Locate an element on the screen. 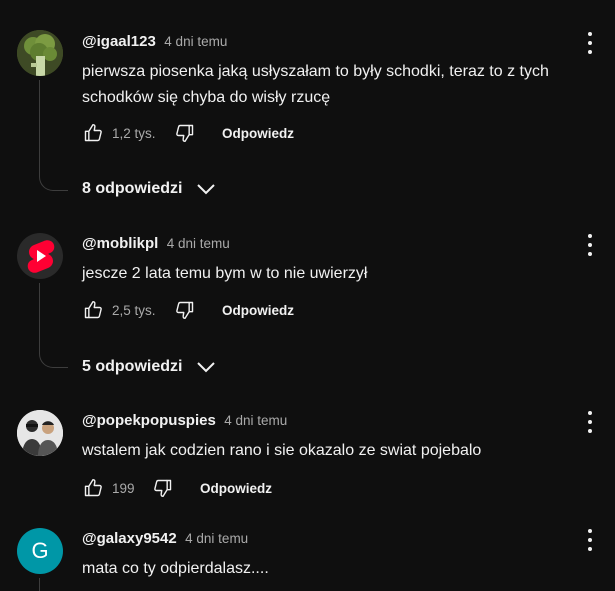  avatar-letter: G is located at coordinates (40, 550).